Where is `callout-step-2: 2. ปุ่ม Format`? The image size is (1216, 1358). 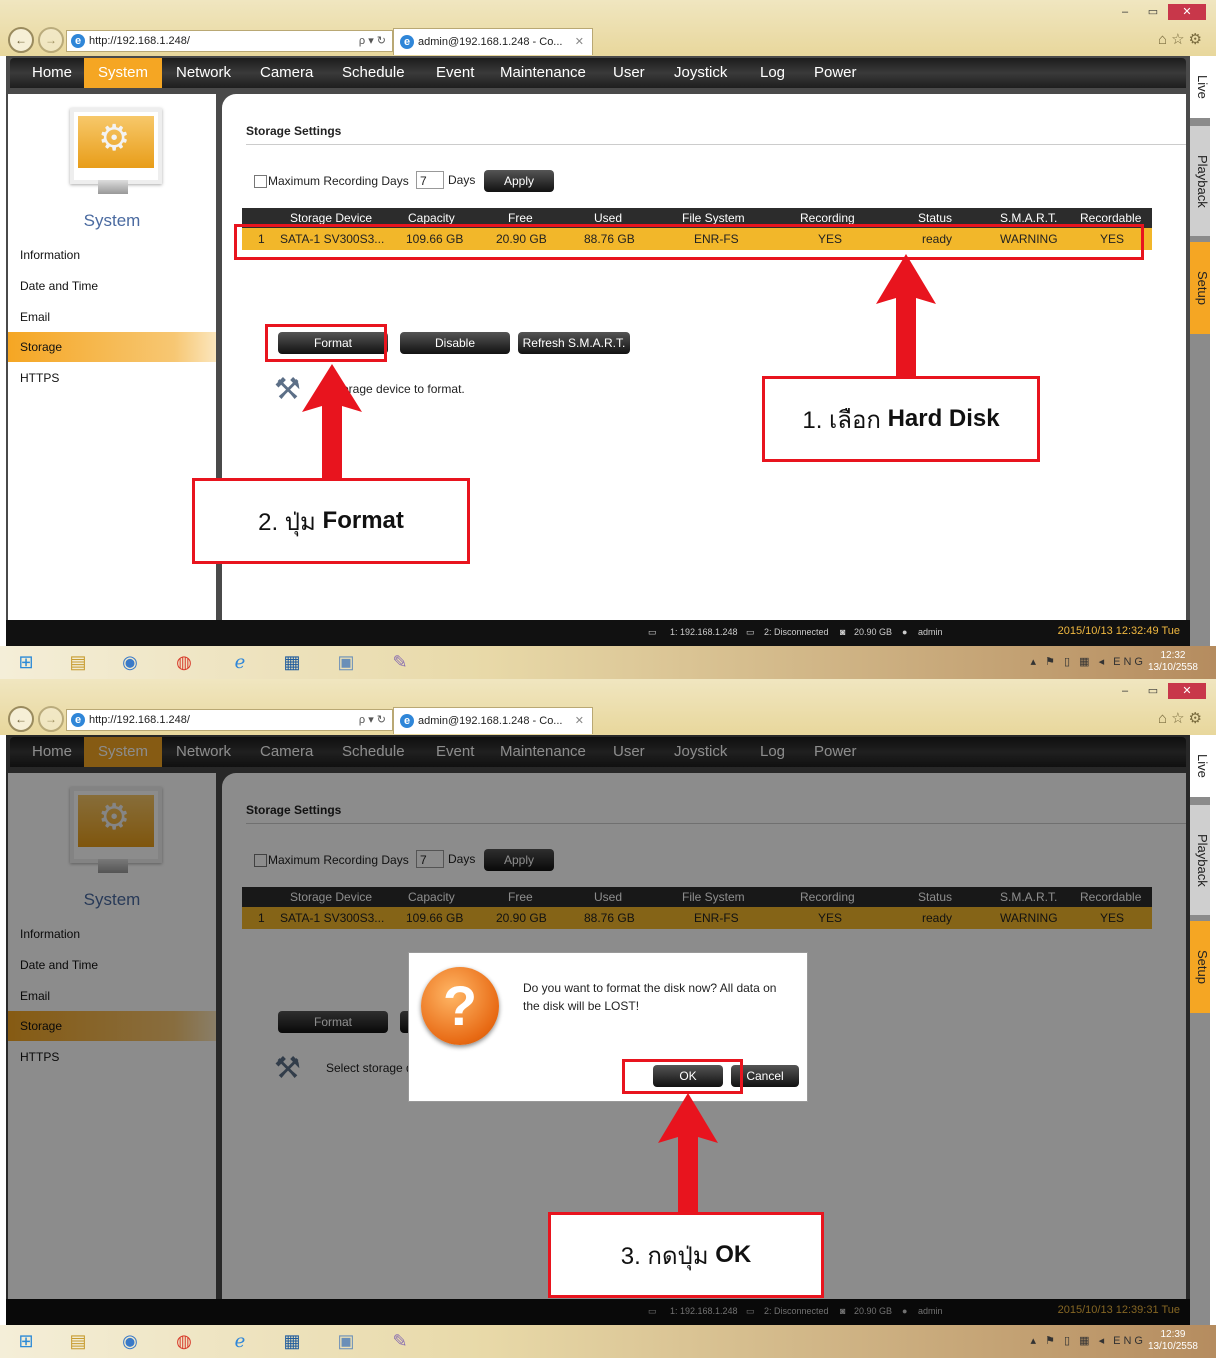 callout-step-2: 2. ปุ่ม Format is located at coordinates (331, 521).